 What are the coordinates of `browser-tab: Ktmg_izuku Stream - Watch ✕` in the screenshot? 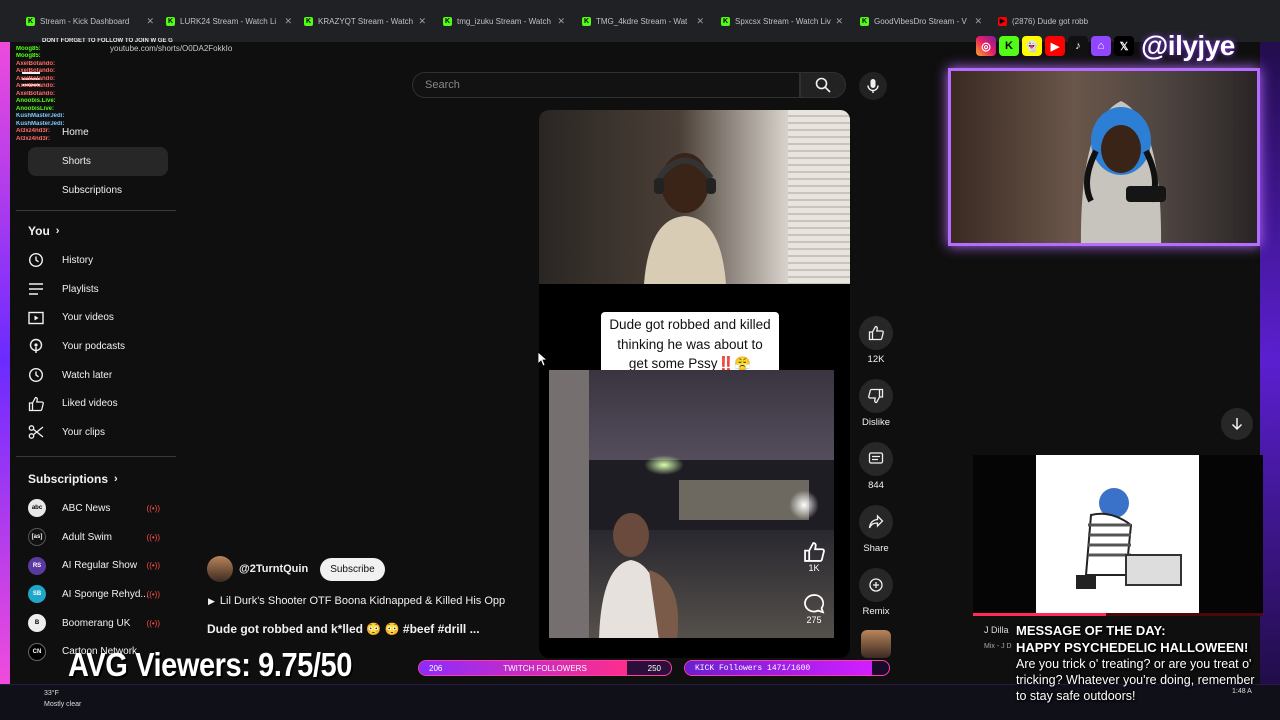 It's located at (504, 21).